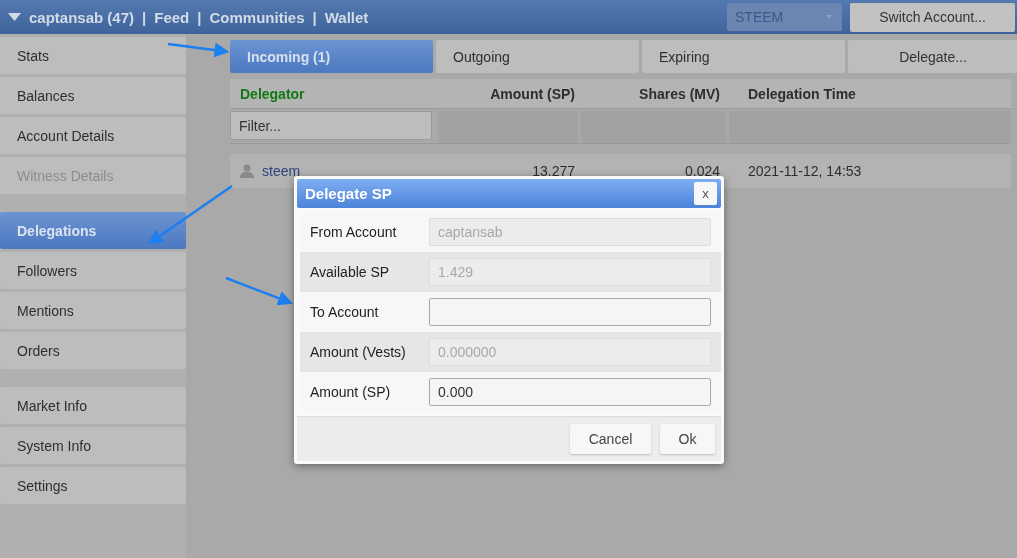 This screenshot has width=1017, height=558. What do you see at coordinates (687, 439) in the screenshot?
I see `dialog-button: Ok` at bounding box center [687, 439].